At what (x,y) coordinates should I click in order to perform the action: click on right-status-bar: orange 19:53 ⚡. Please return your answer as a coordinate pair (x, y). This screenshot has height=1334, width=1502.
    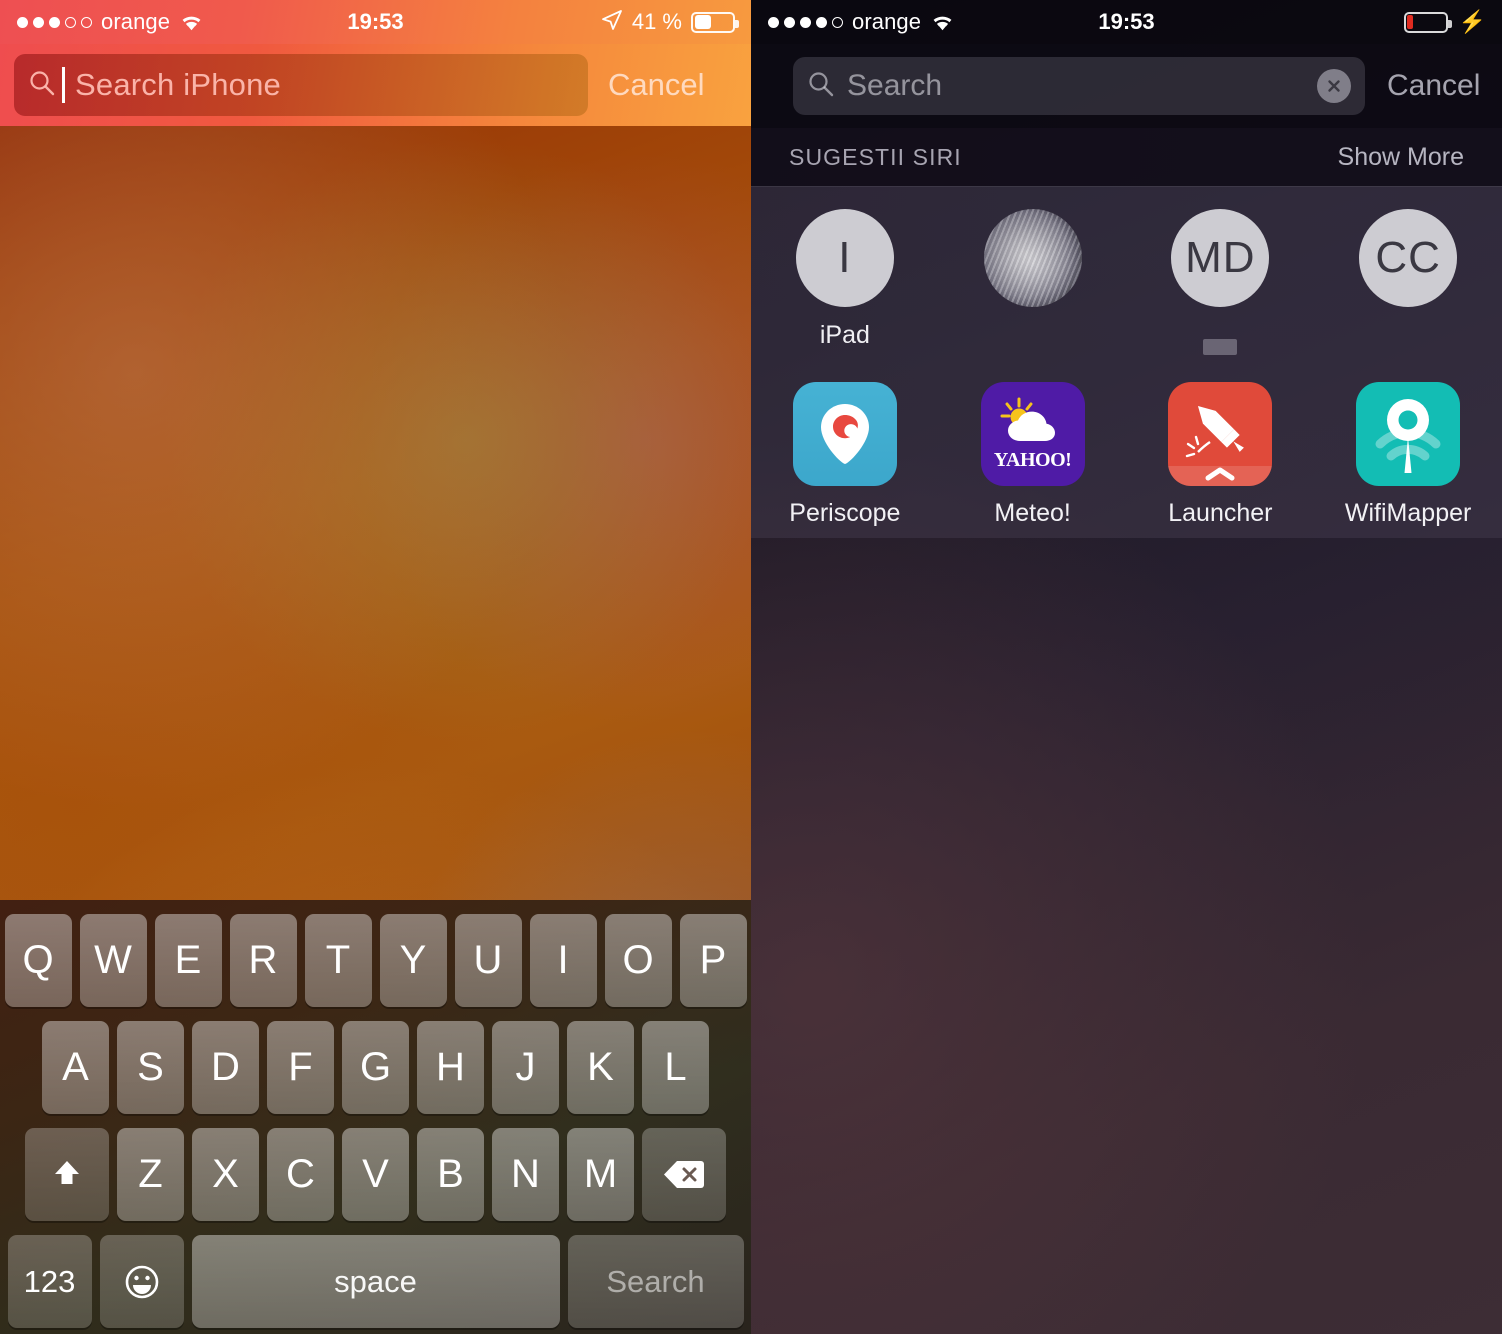
    Looking at the image, I should click on (1126, 22).